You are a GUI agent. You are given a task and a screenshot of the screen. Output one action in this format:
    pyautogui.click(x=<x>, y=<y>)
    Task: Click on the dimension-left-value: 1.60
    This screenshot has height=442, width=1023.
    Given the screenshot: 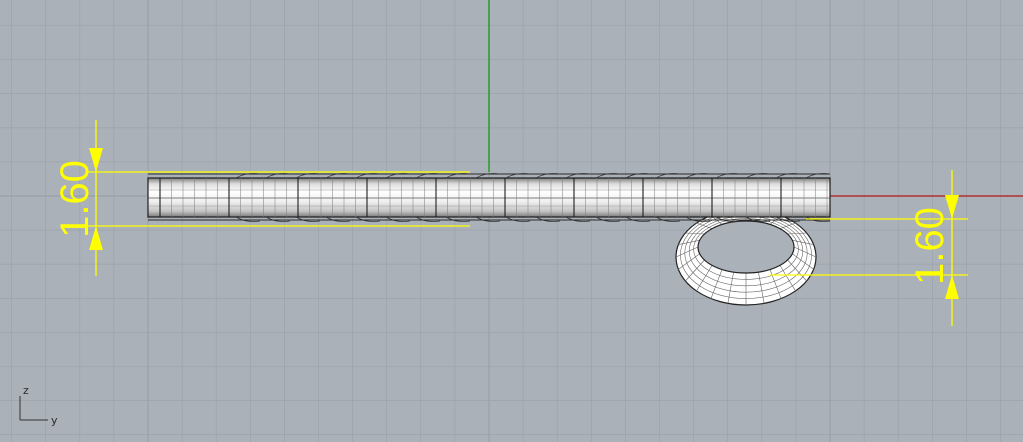 What is the action you would take?
    pyautogui.click(x=75, y=199)
    